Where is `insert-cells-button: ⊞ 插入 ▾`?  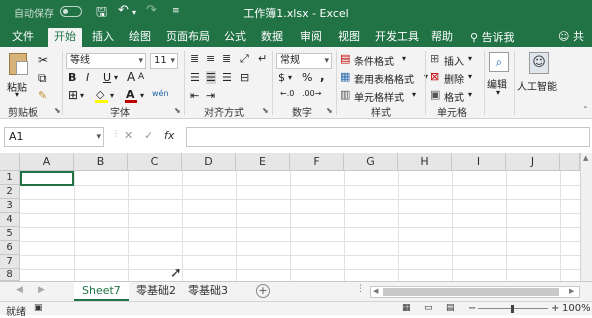 insert-cells-button: ⊞ 插入 ▾ is located at coordinates (455, 60).